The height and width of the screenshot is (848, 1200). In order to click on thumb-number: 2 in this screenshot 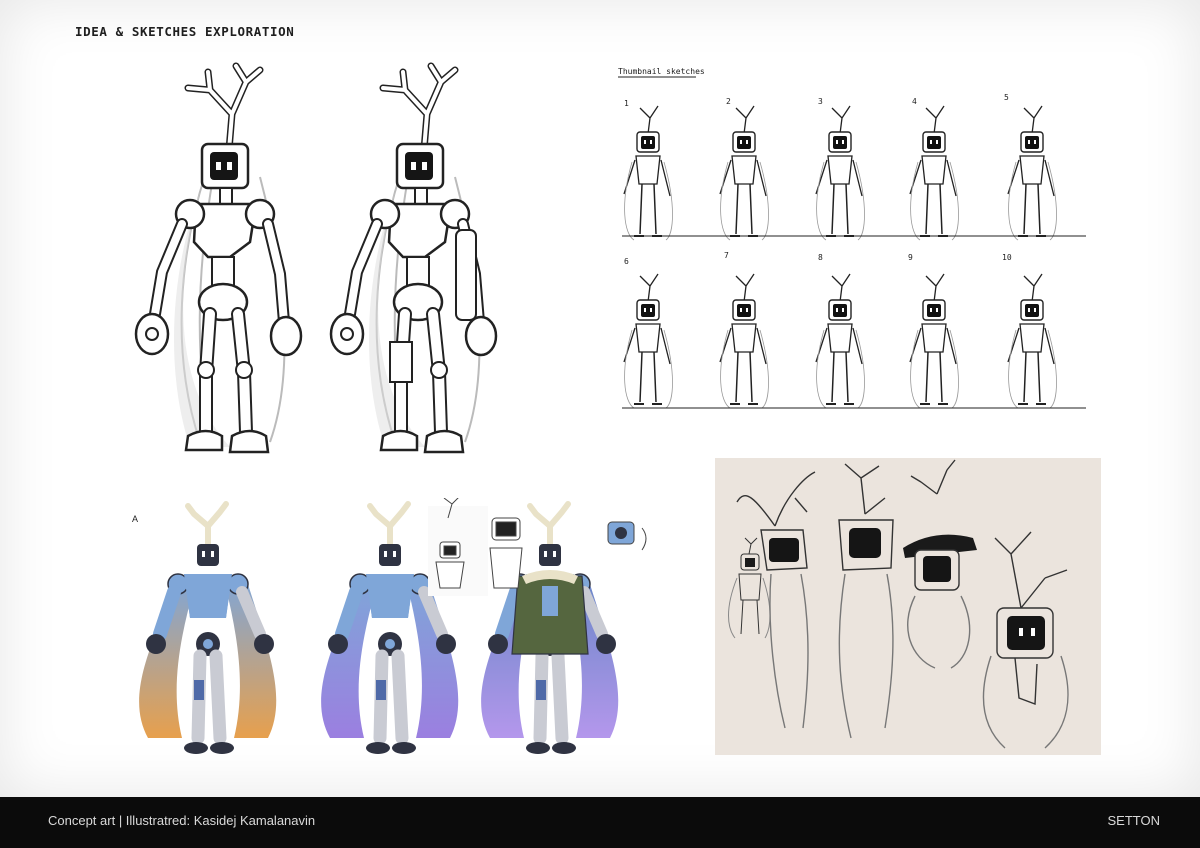, I will do `click(728, 101)`.